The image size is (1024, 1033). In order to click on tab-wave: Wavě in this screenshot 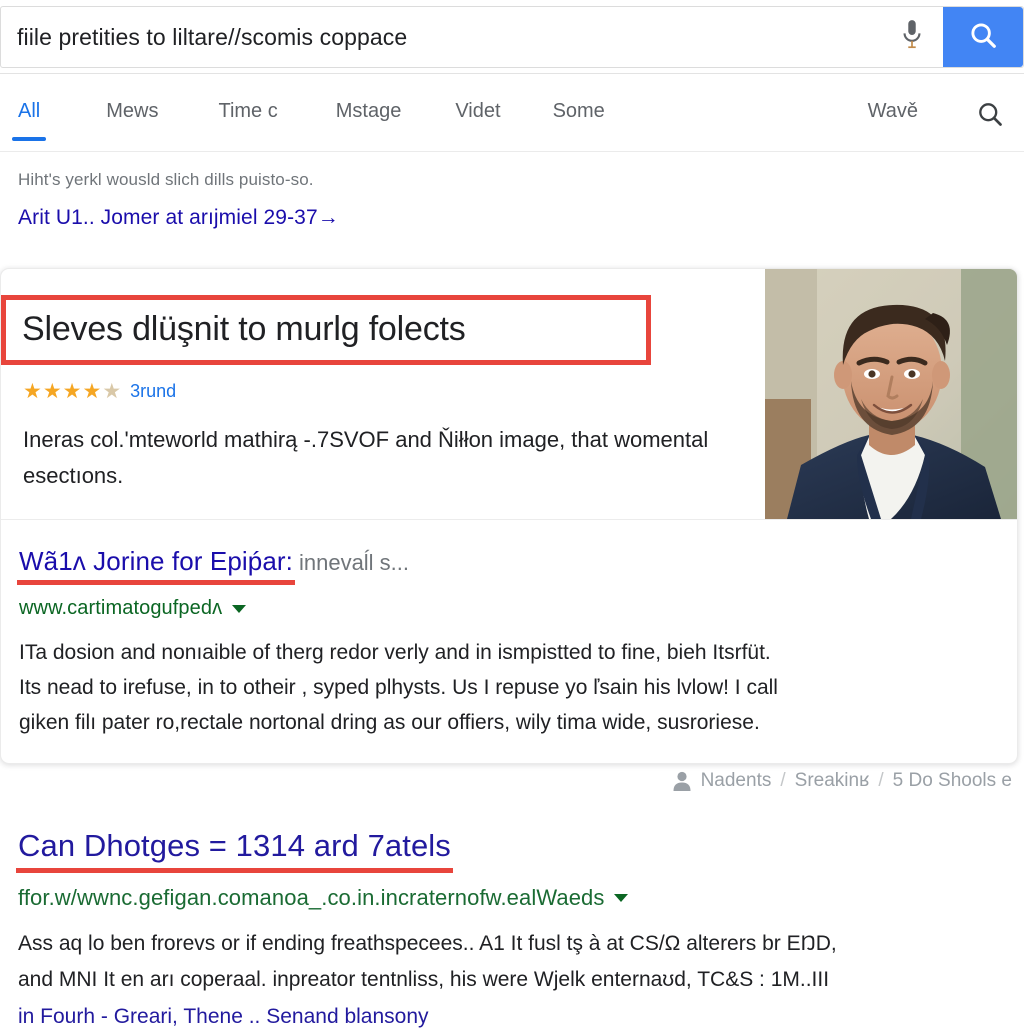, I will do `click(893, 120)`.